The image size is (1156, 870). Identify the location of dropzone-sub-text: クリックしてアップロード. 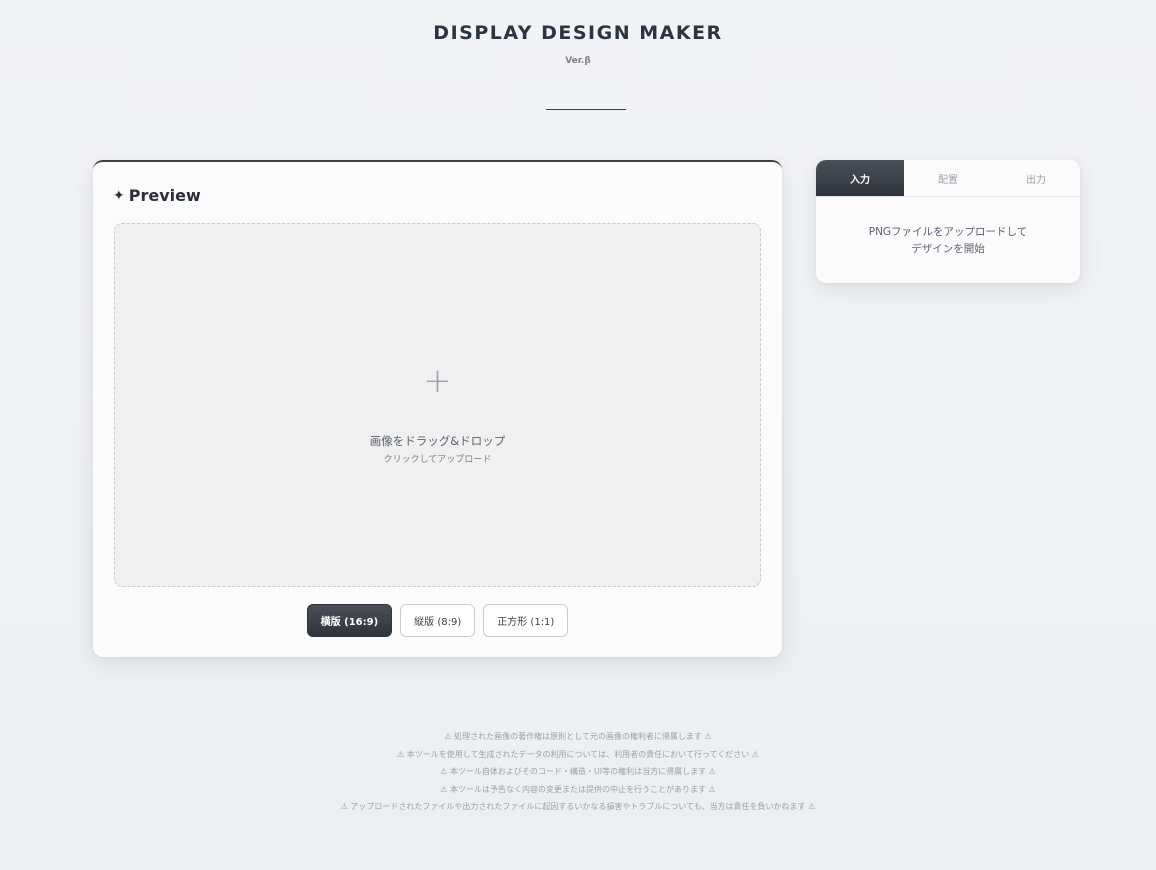
(437, 460).